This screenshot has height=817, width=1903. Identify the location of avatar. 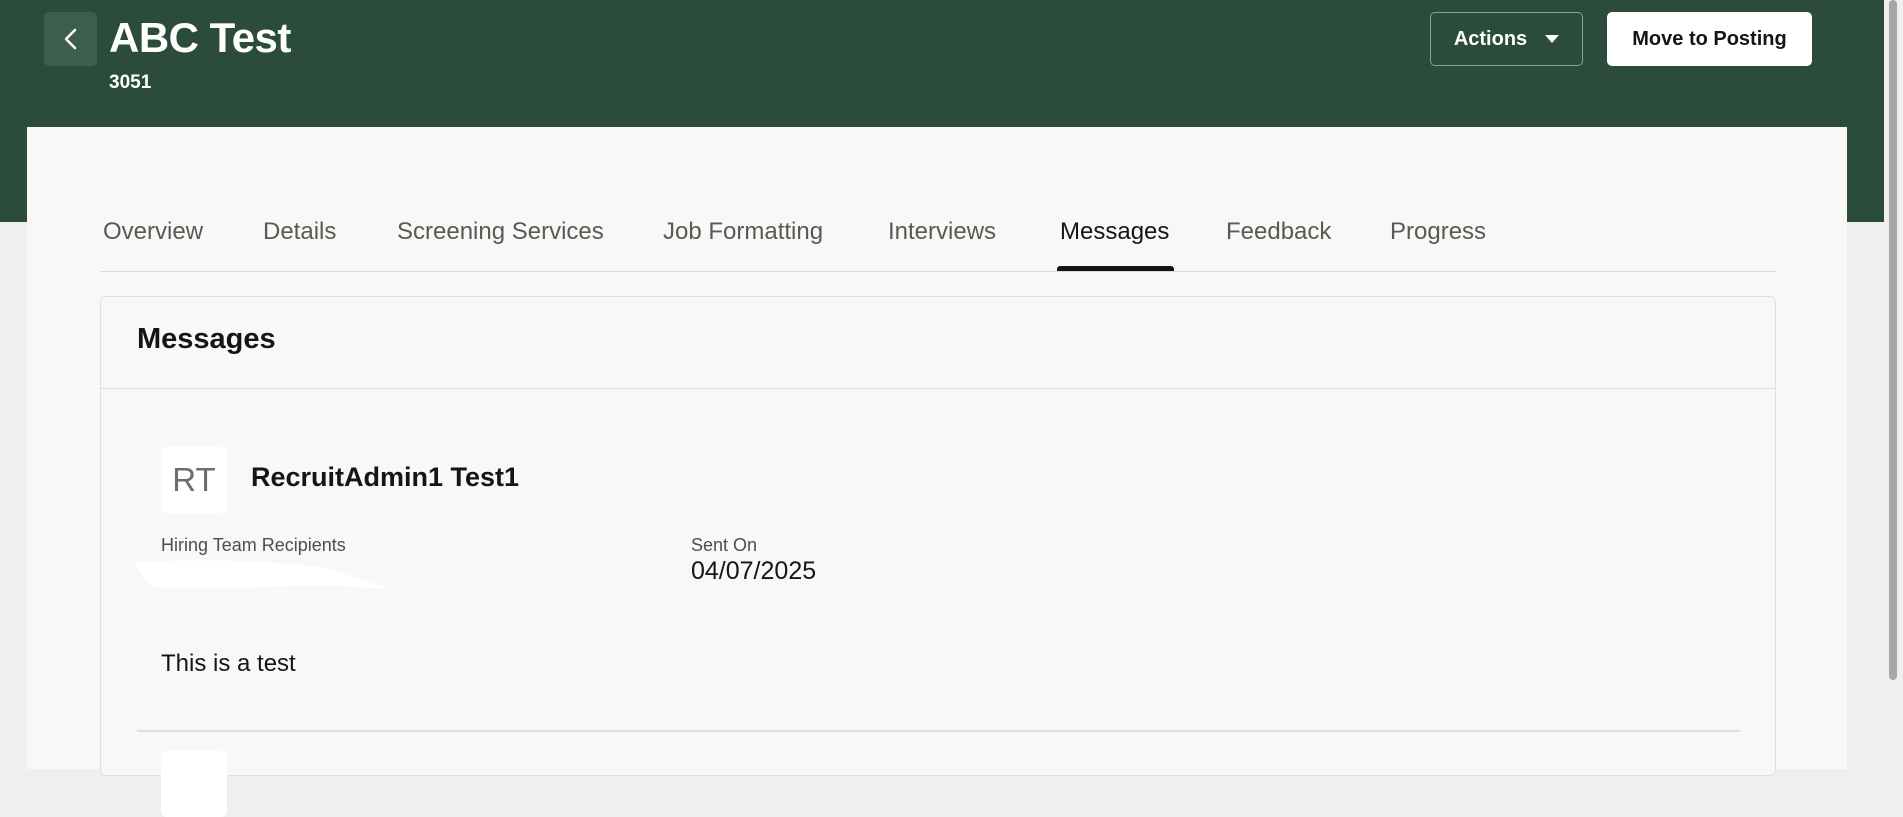
(194, 784).